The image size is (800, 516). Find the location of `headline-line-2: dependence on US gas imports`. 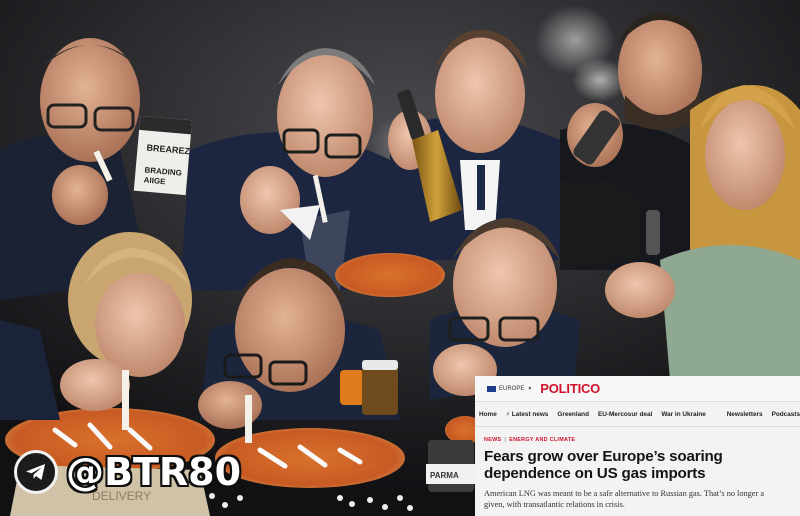

headline-line-2: dependence on US gas imports is located at coordinates (595, 473).